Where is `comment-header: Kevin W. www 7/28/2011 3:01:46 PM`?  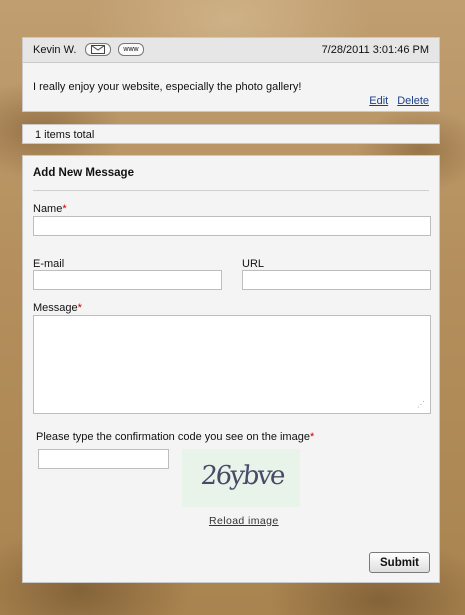
comment-header: Kevin W. www 7/28/2011 3:01:46 PM is located at coordinates (231, 50).